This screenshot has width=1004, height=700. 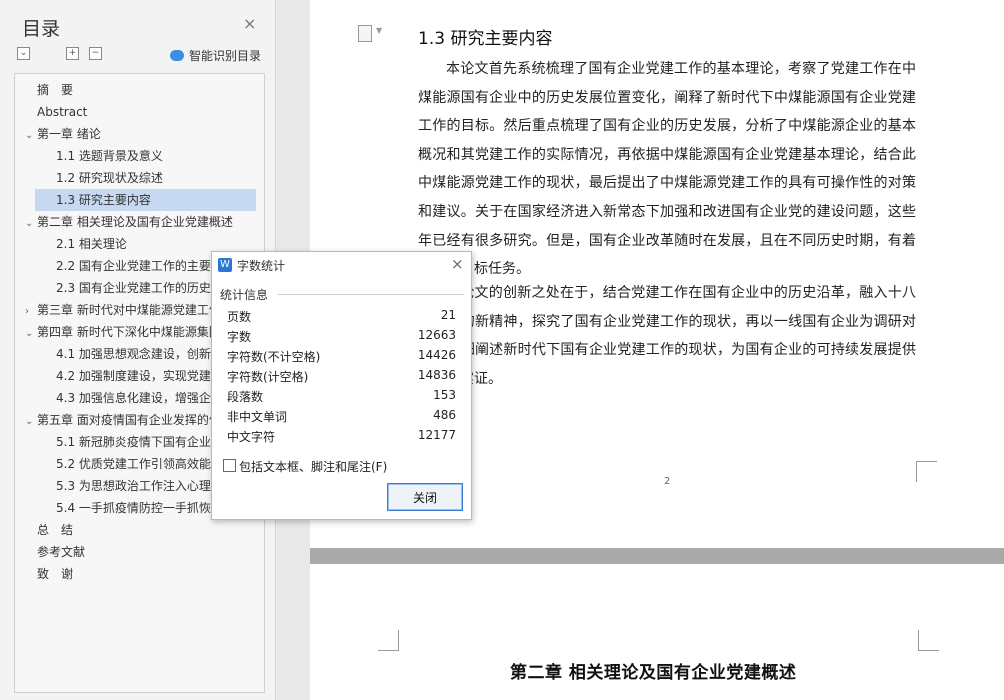 What do you see at coordinates (135, 420) in the screenshot?
I see `toc-item-label: 第五章 面对疫情国有企业发挥的作用` at bounding box center [135, 420].